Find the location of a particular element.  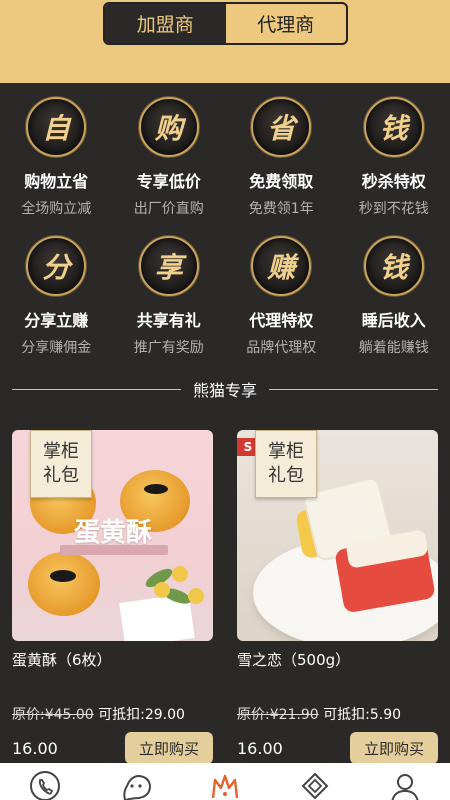

feature-item: 购 专享低价 出厂价直购 is located at coordinates (169, 165).